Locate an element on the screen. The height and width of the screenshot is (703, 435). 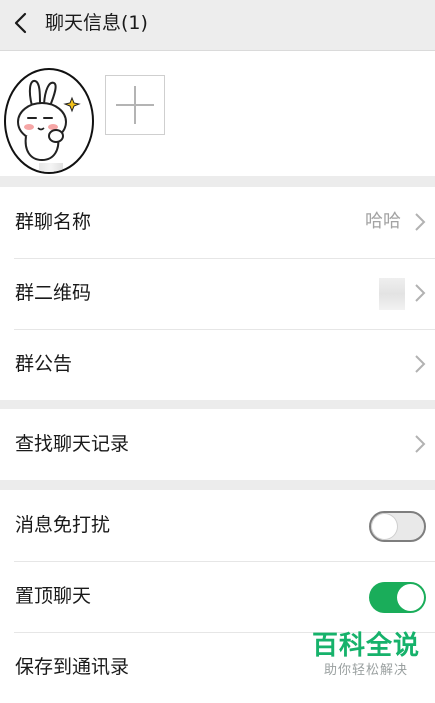
qr-code-icon is located at coordinates (392, 294).